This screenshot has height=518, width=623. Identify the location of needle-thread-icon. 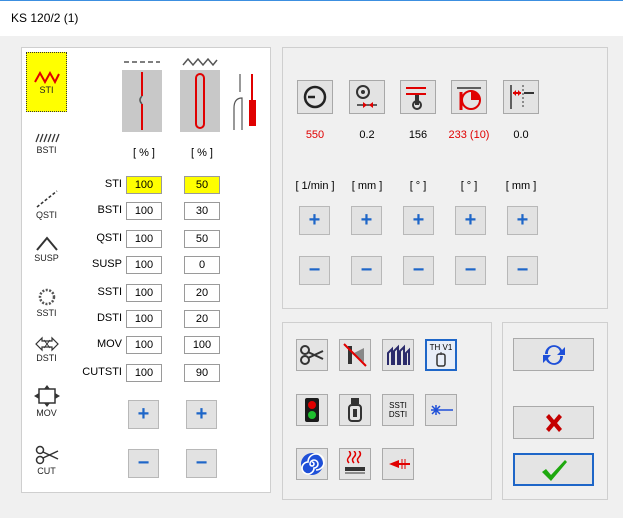
(355, 410).